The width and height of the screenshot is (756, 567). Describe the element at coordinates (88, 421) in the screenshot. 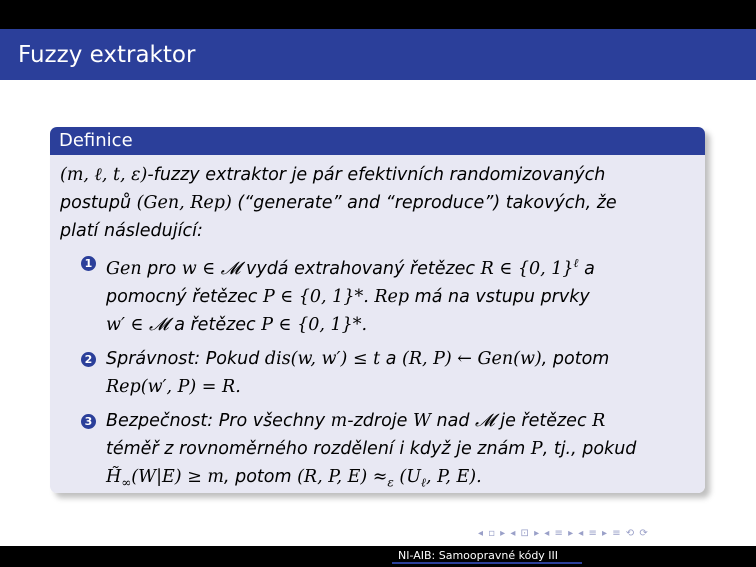

I see `item-number: 3` at that location.